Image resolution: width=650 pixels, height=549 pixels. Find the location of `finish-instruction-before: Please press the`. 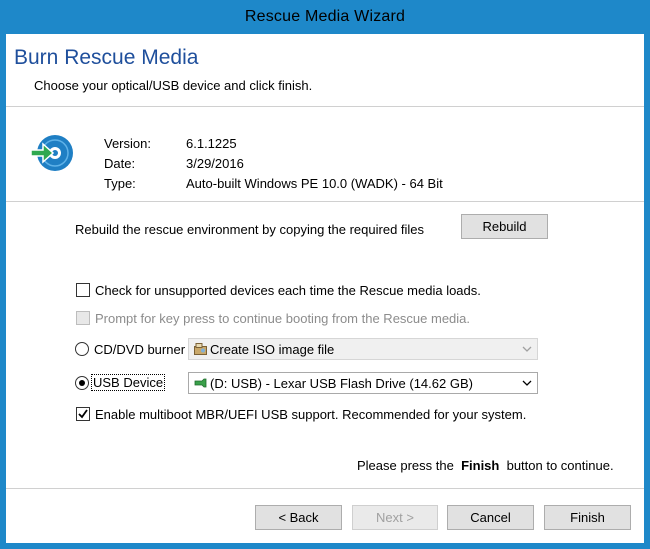

finish-instruction-before: Please press the is located at coordinates (405, 465).